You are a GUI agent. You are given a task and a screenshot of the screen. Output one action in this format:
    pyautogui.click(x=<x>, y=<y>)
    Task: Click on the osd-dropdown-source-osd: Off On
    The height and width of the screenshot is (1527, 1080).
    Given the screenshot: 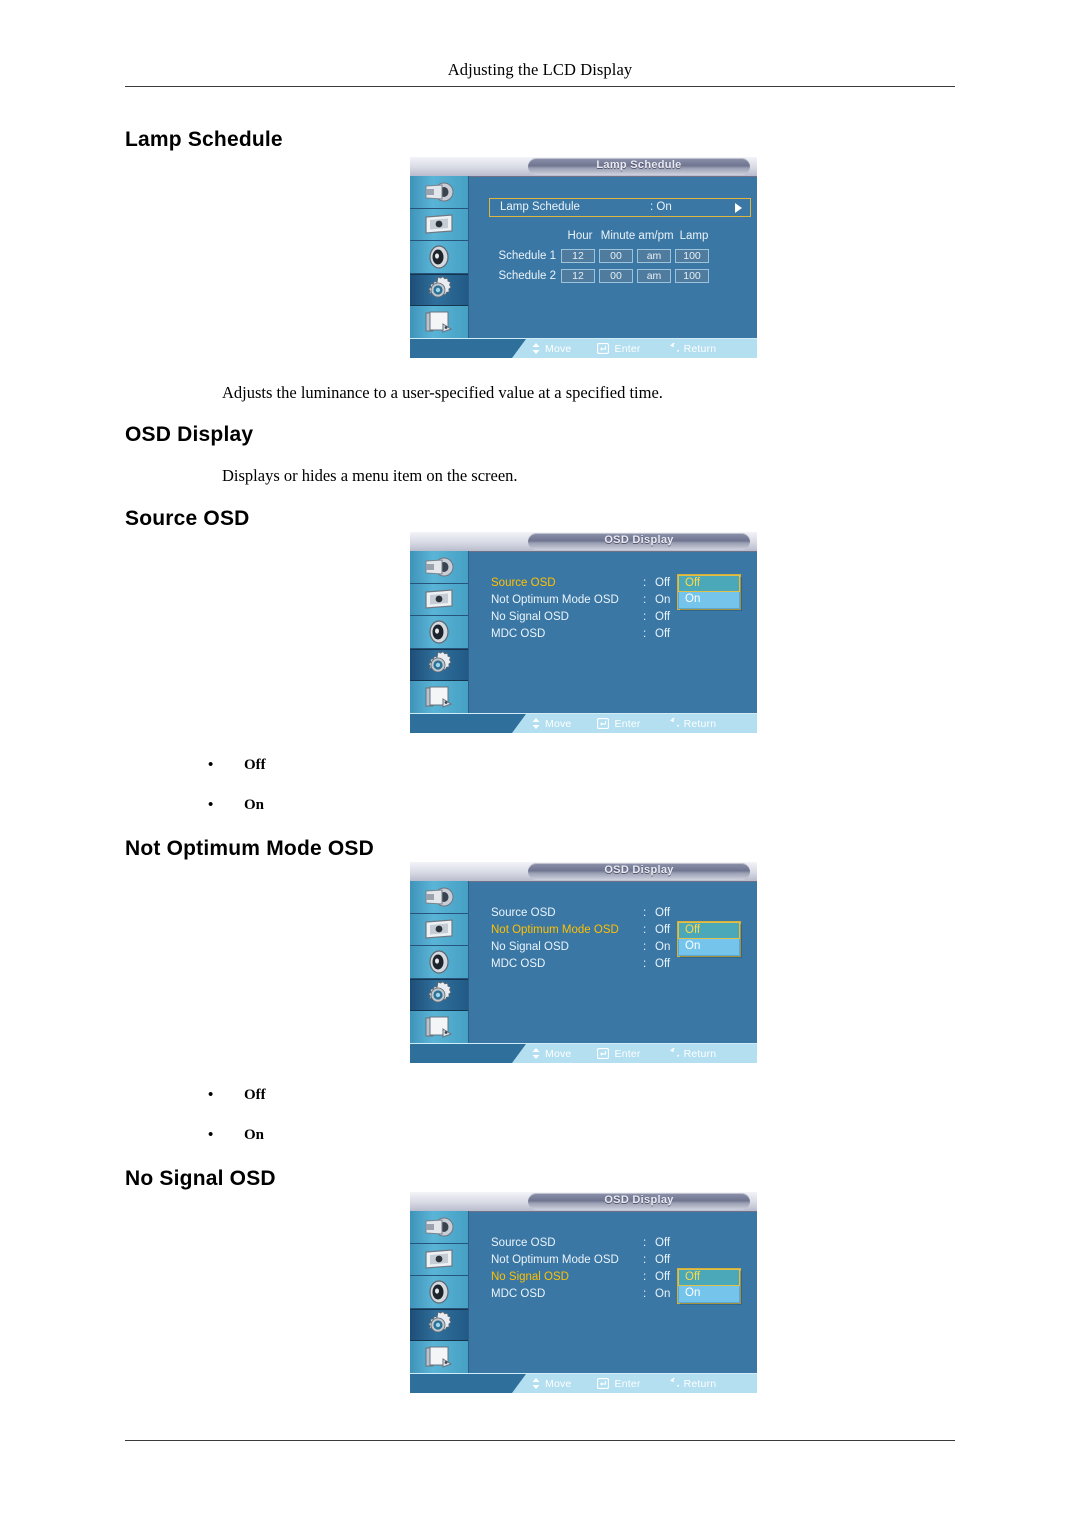 What is the action you would take?
    pyautogui.click(x=709, y=592)
    